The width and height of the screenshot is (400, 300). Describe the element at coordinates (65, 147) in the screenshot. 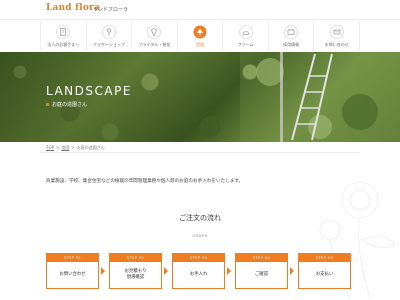

I see `breadcrumb-link-landscape: 造園` at that location.